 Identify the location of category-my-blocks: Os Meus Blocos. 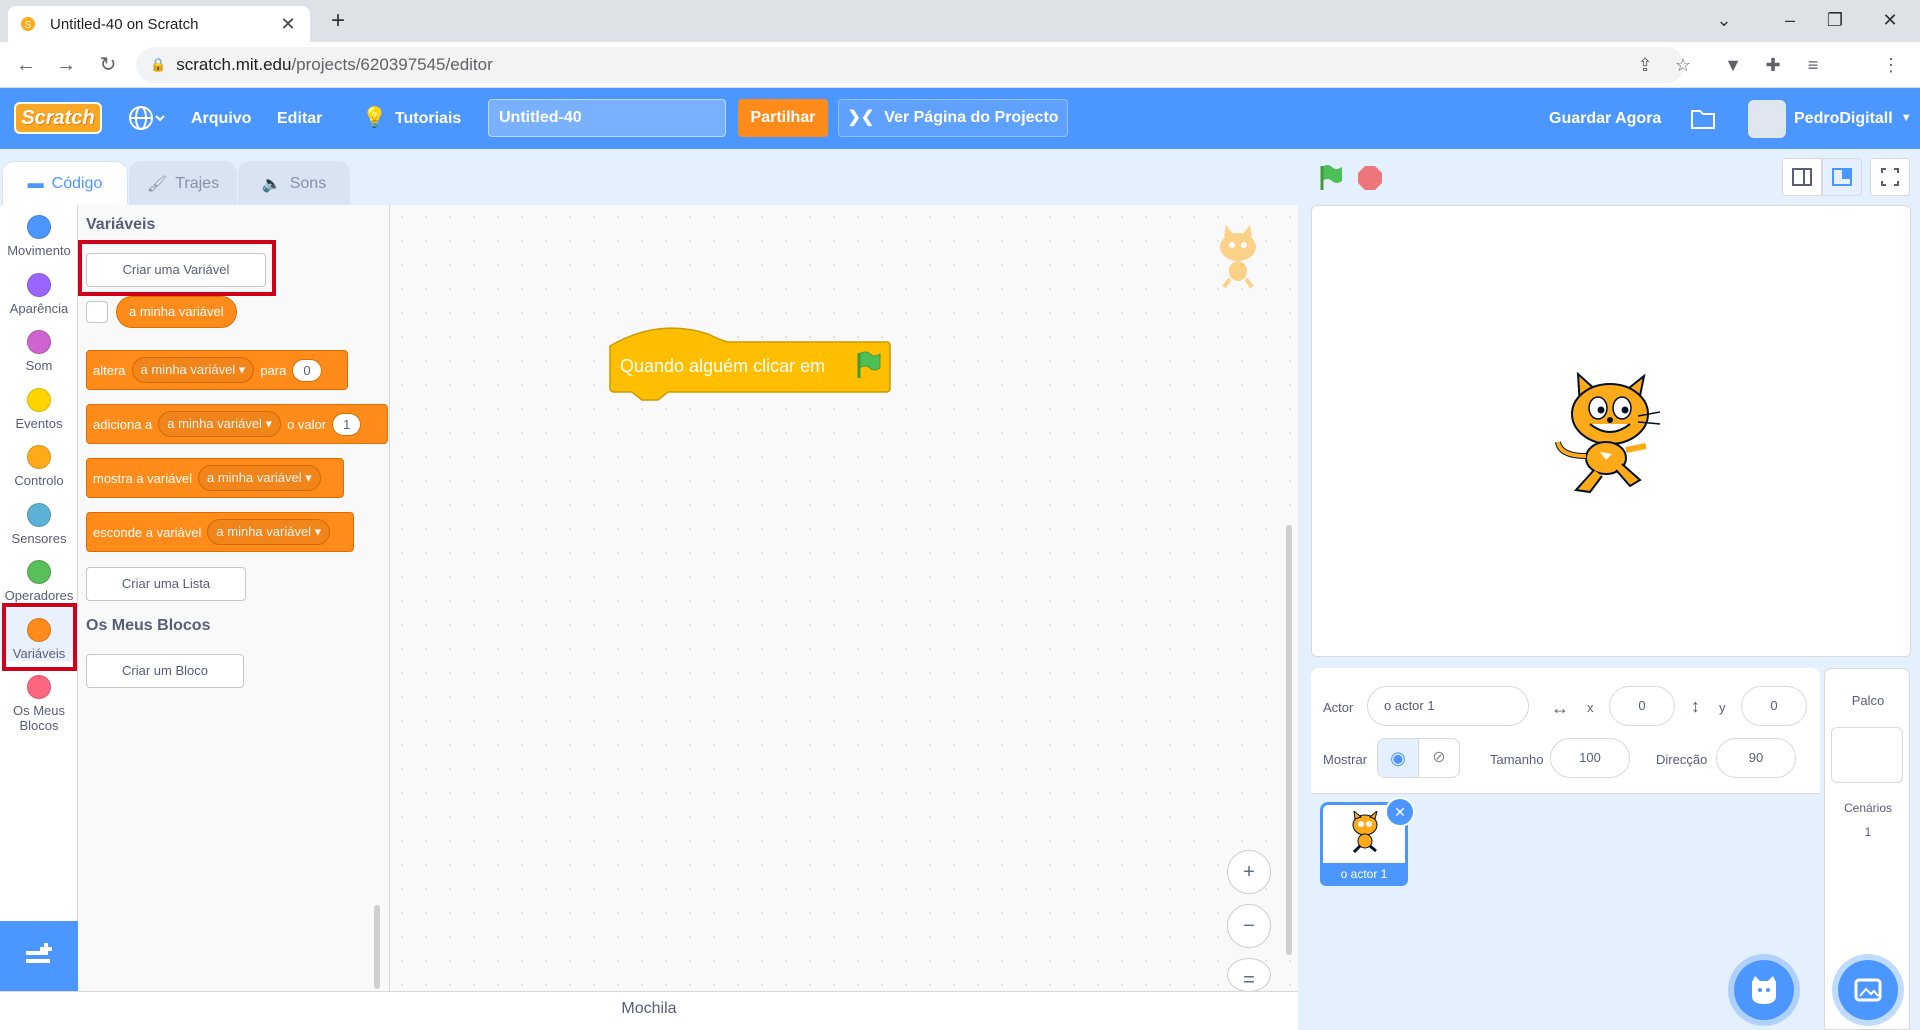
(39, 699).